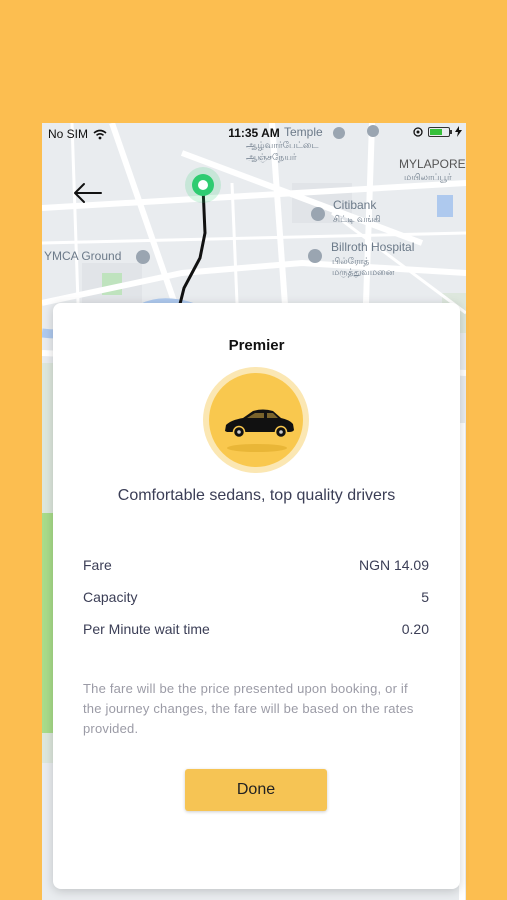 The image size is (507, 900). I want to click on poi-marker-hospital, so click(315, 256).